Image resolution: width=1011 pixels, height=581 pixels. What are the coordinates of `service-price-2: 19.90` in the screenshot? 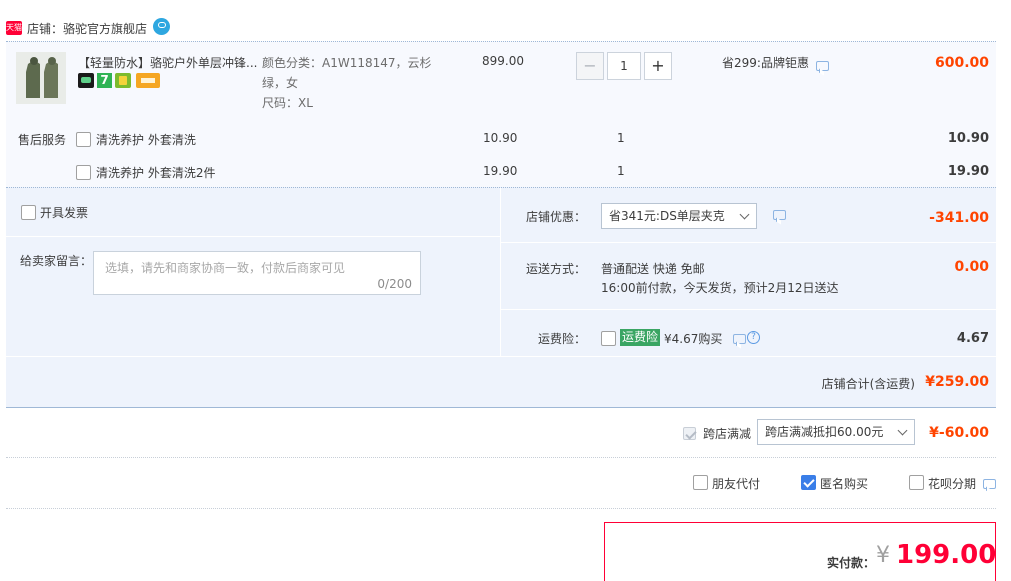 It's located at (500, 171).